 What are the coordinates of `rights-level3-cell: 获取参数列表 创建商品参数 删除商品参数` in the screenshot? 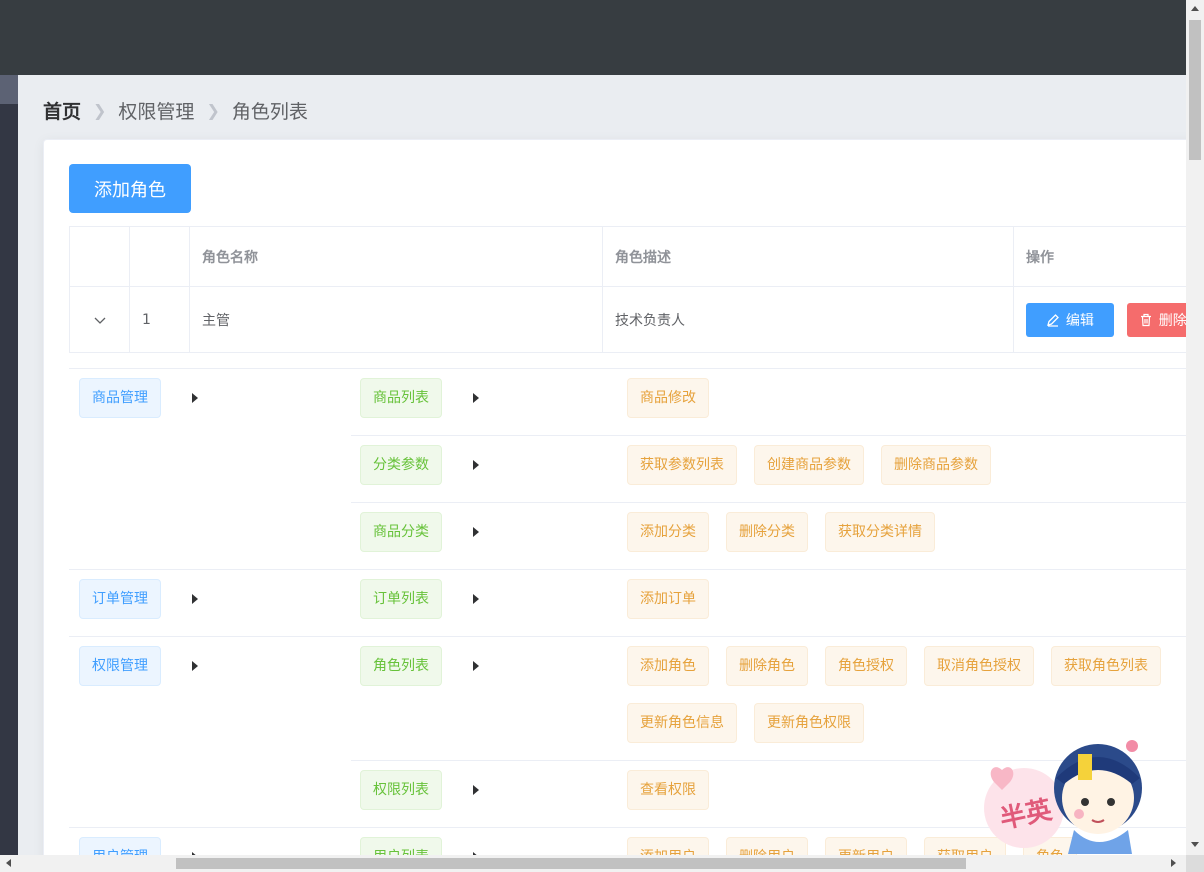 It's located at (906, 469).